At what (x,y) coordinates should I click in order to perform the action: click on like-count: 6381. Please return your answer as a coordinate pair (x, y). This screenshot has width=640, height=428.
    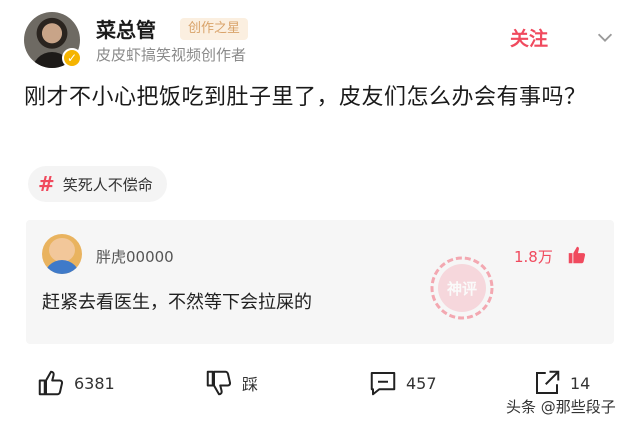
    Looking at the image, I should click on (94, 383).